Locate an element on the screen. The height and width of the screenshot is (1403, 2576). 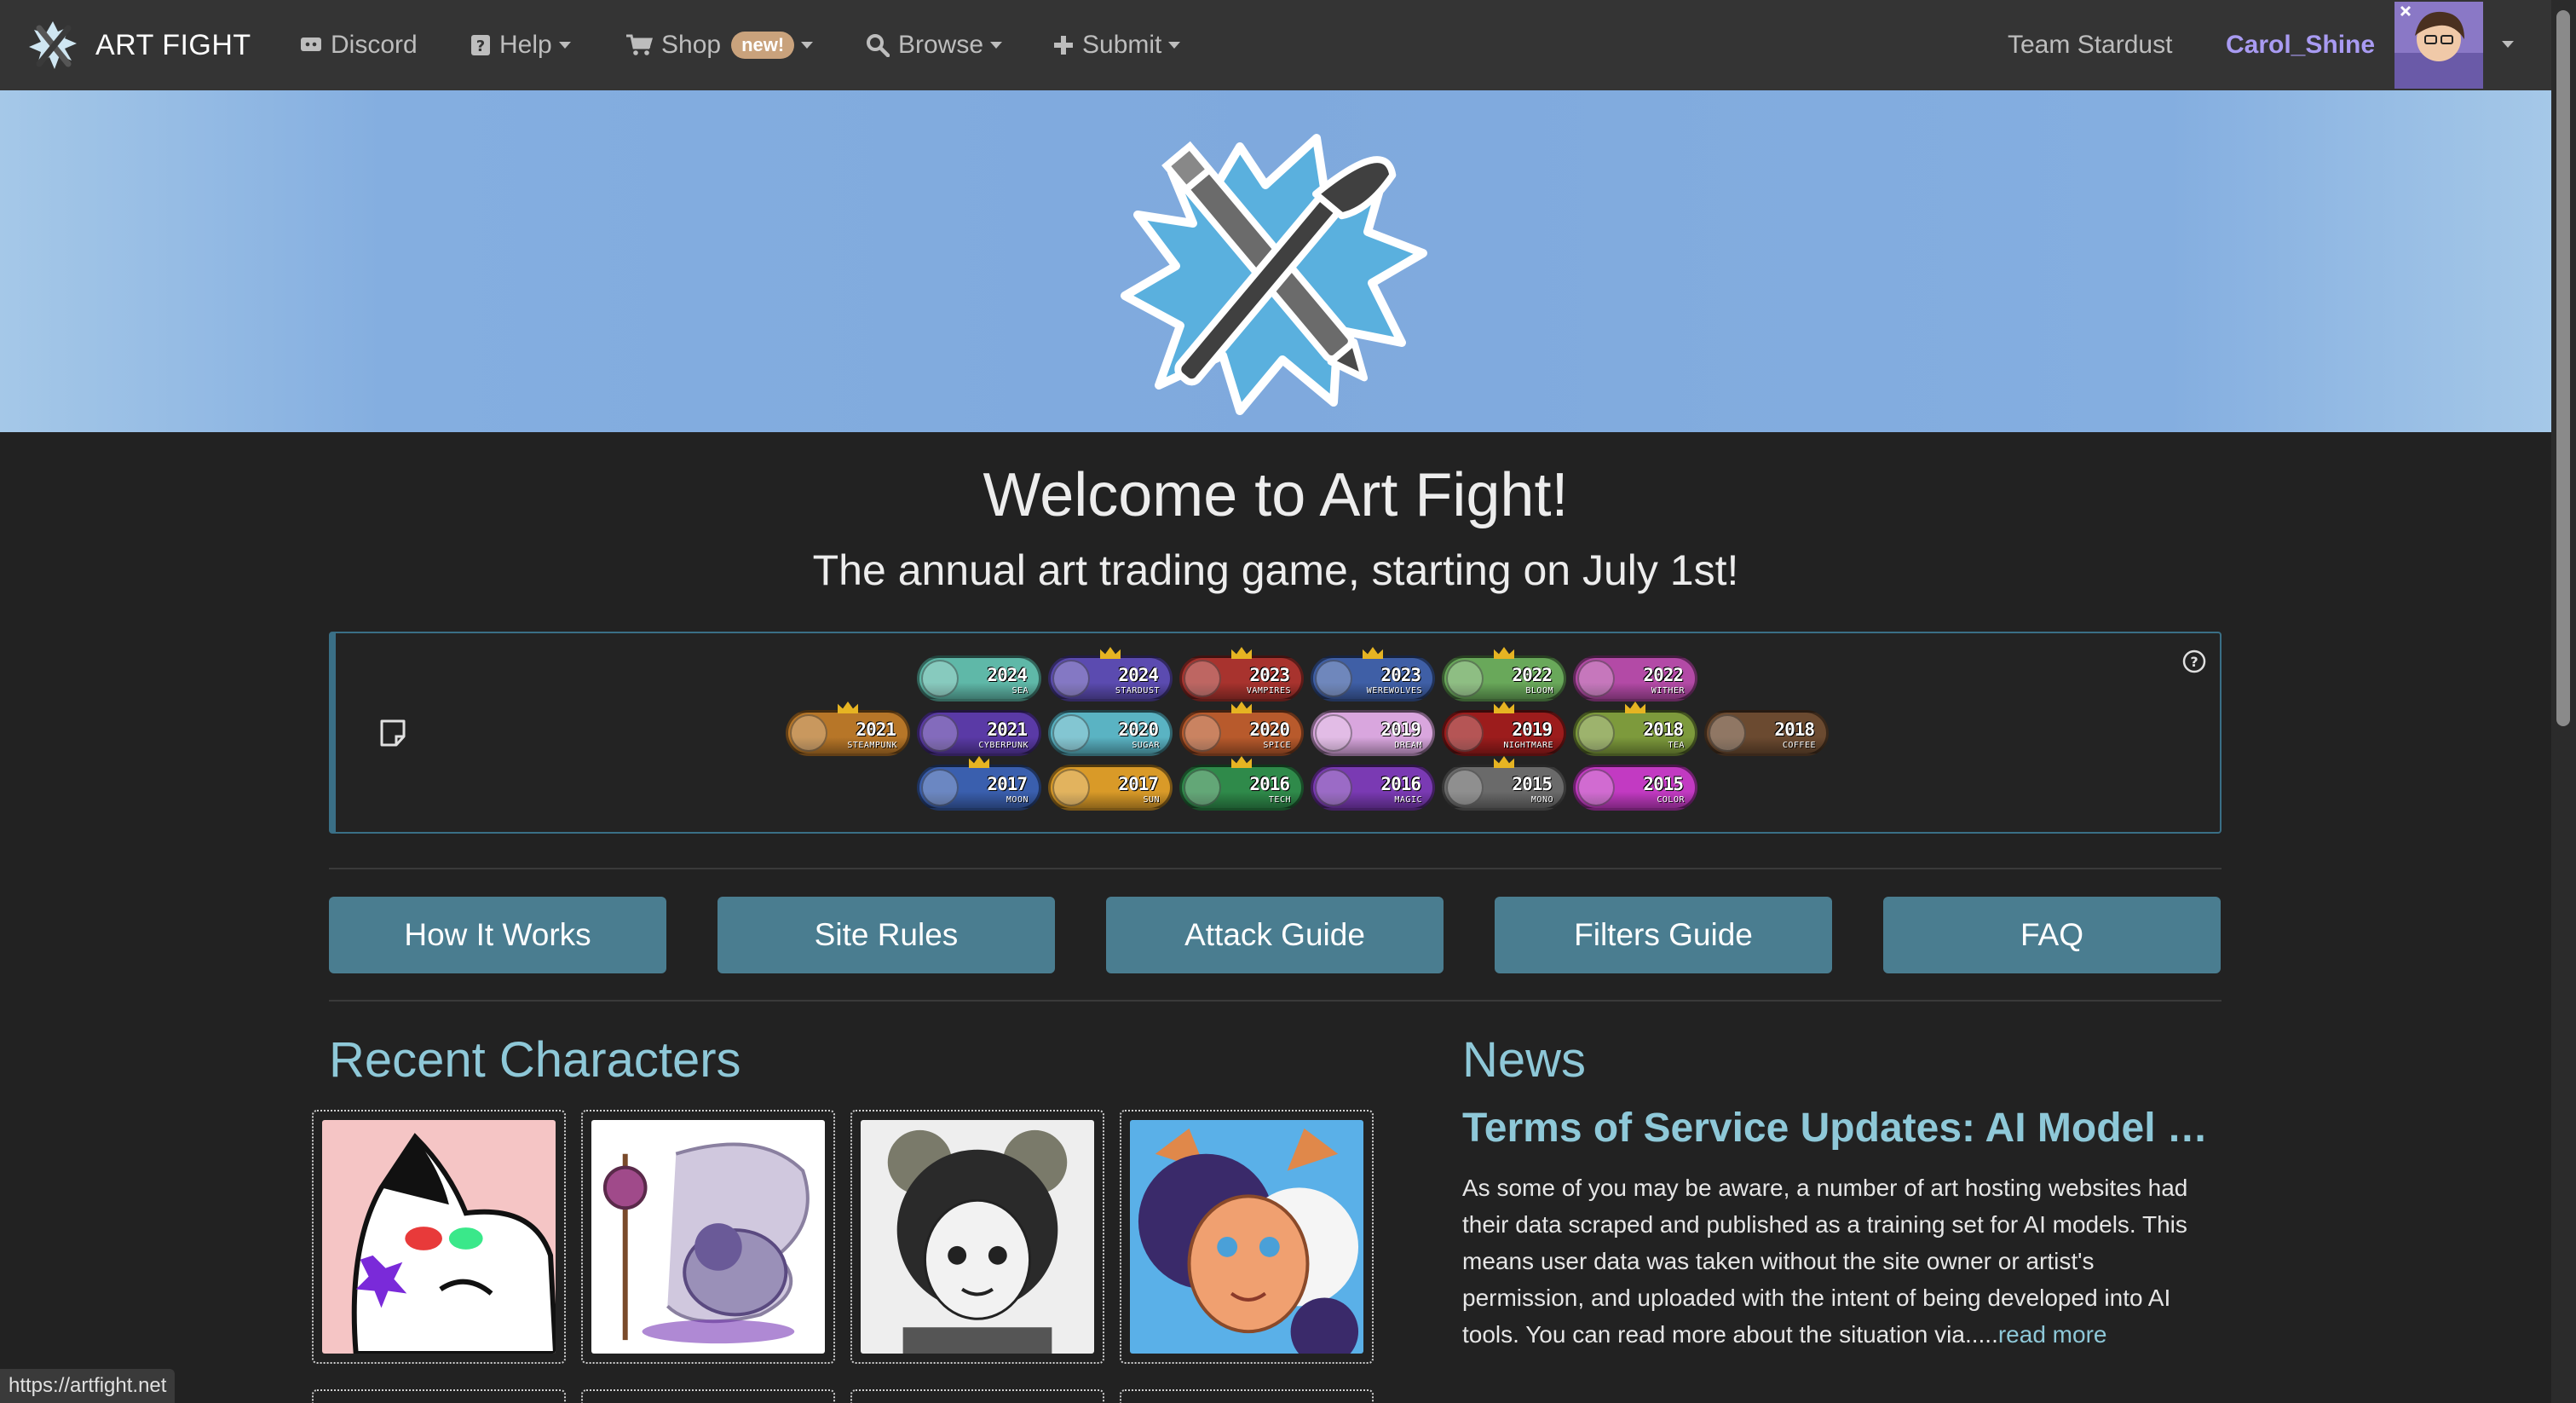
brand-name: ART FIGHT is located at coordinates (173, 45).